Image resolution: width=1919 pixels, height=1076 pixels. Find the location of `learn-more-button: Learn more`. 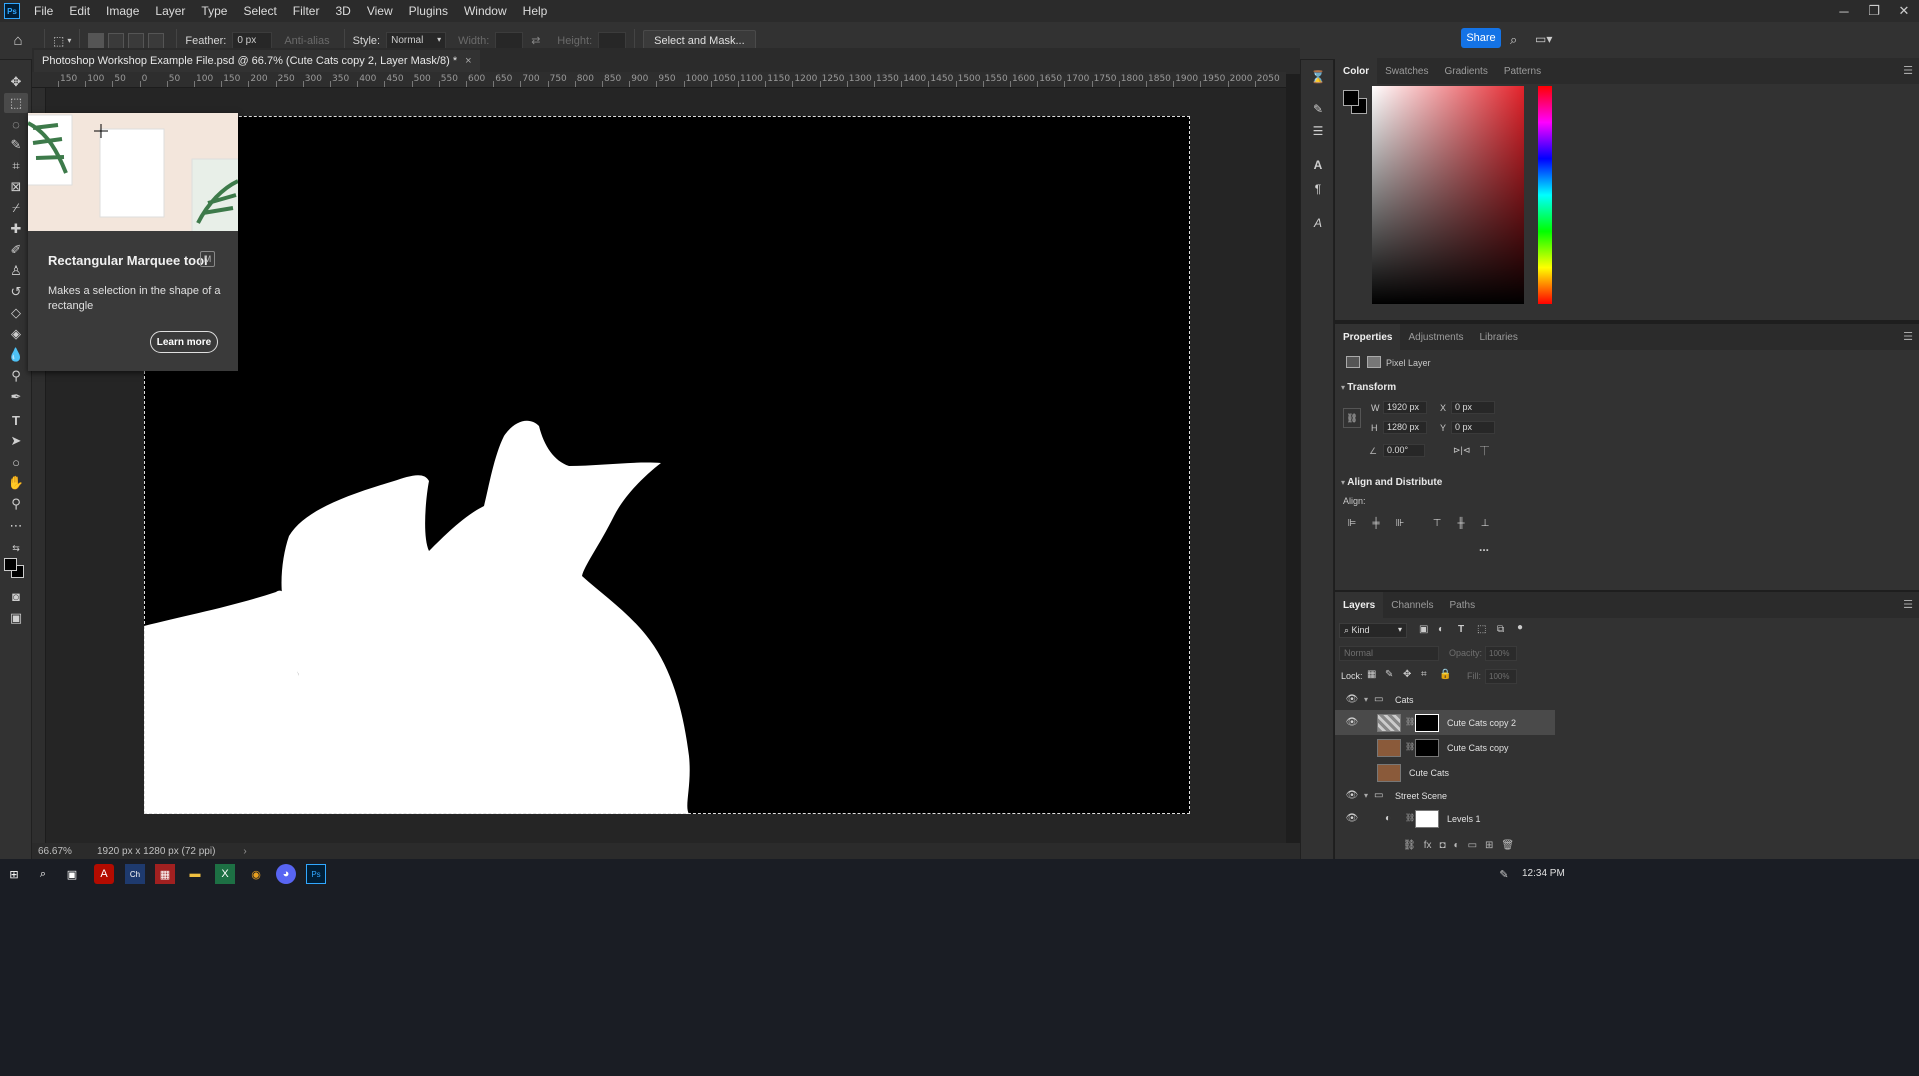

learn-more-button: Learn more is located at coordinates (184, 342).